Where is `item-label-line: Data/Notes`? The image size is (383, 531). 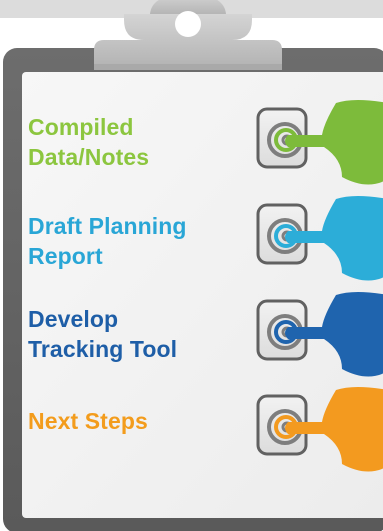 item-label-line: Data/Notes is located at coordinates (89, 157).